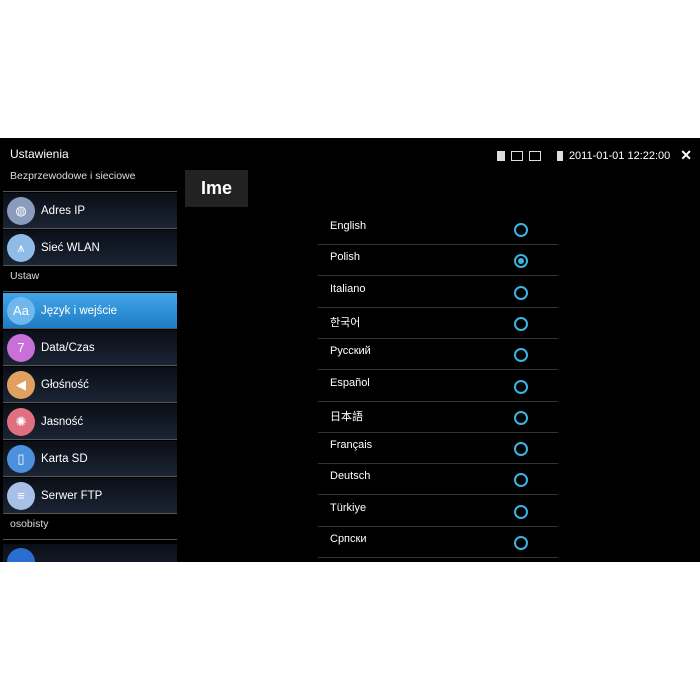 The image size is (700, 700). Describe the element at coordinates (438, 480) in the screenshot. I see `language-option: Deutsch` at that location.